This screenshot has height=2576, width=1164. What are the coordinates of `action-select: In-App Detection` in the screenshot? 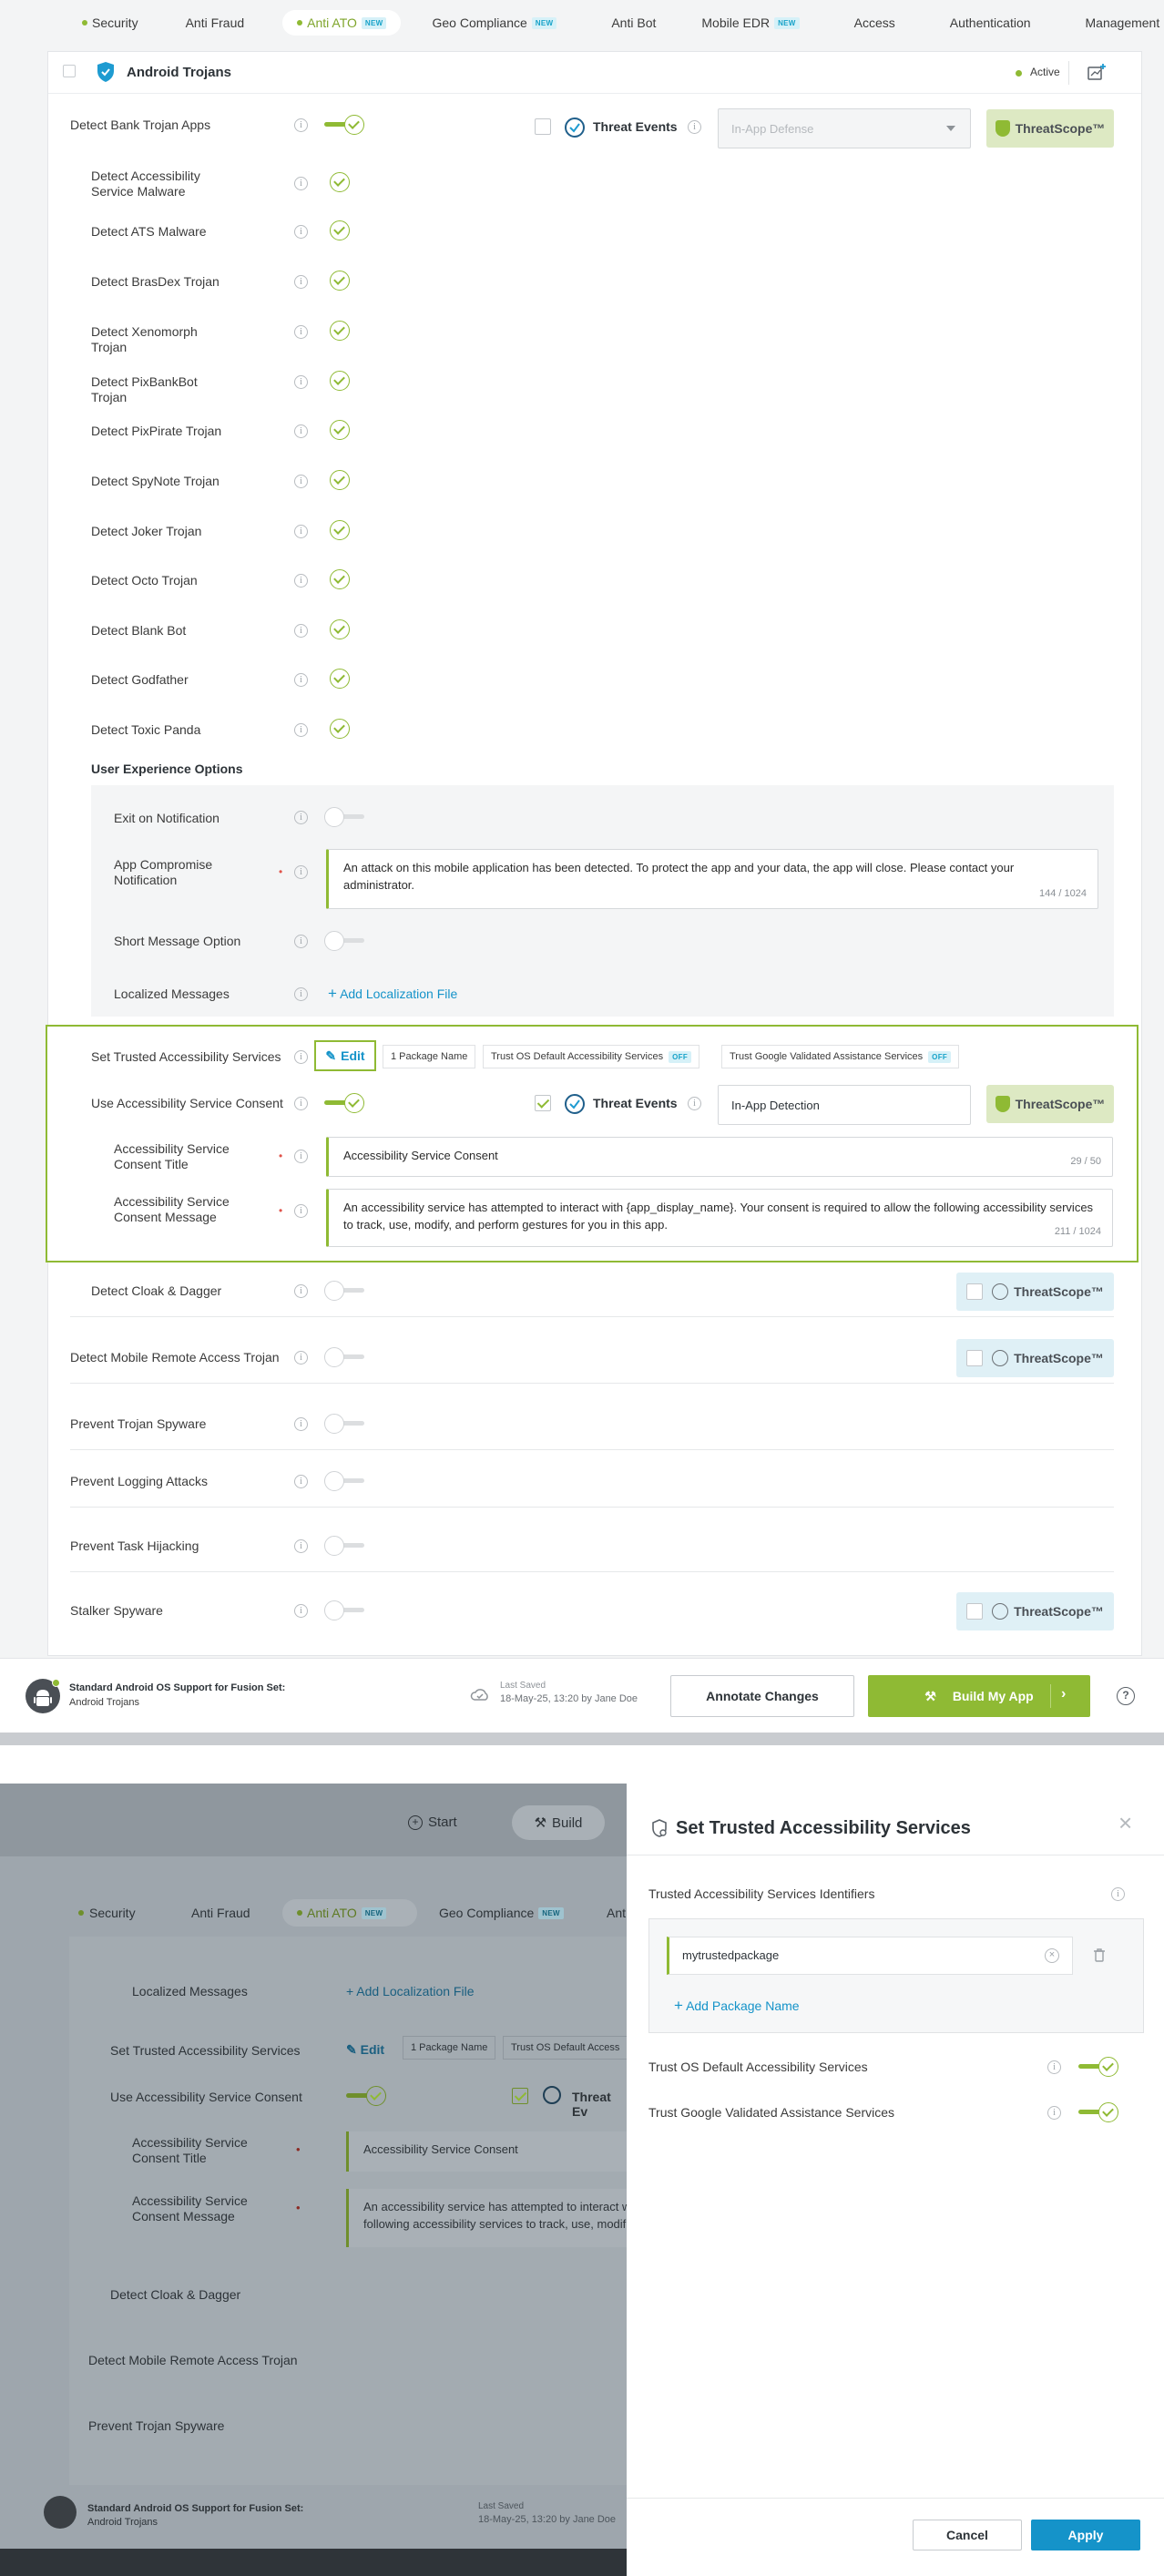 It's located at (845, 1105).